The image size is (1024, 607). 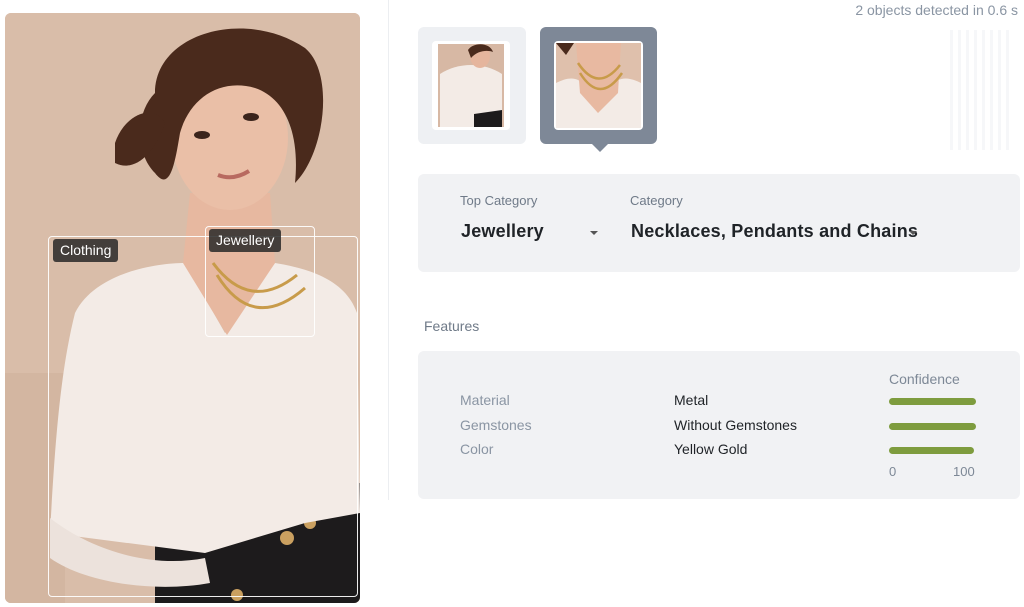 I want to click on clothing-thumbnail-image, so click(x=471, y=85).